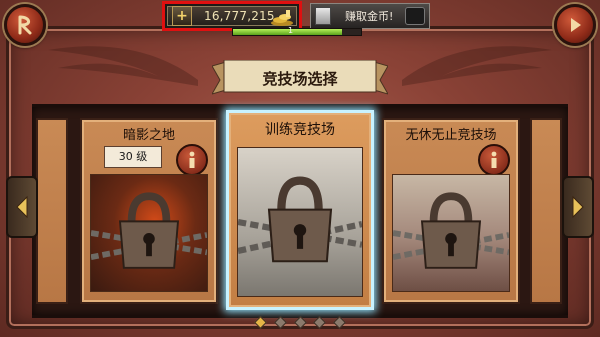  I want to click on arena-card-partial-left, so click(52, 211).